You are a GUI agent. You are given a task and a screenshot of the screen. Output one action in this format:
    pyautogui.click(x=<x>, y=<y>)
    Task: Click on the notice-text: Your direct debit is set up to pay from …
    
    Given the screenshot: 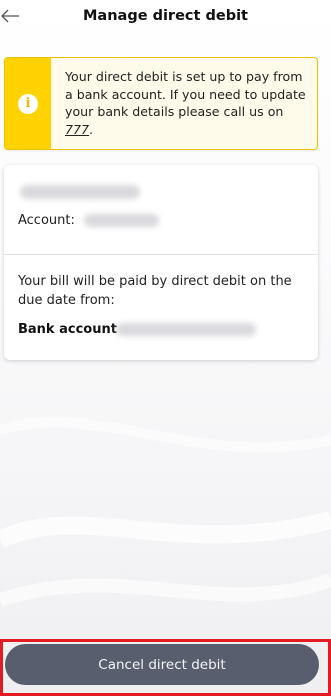 What is the action you would take?
    pyautogui.click(x=186, y=103)
    